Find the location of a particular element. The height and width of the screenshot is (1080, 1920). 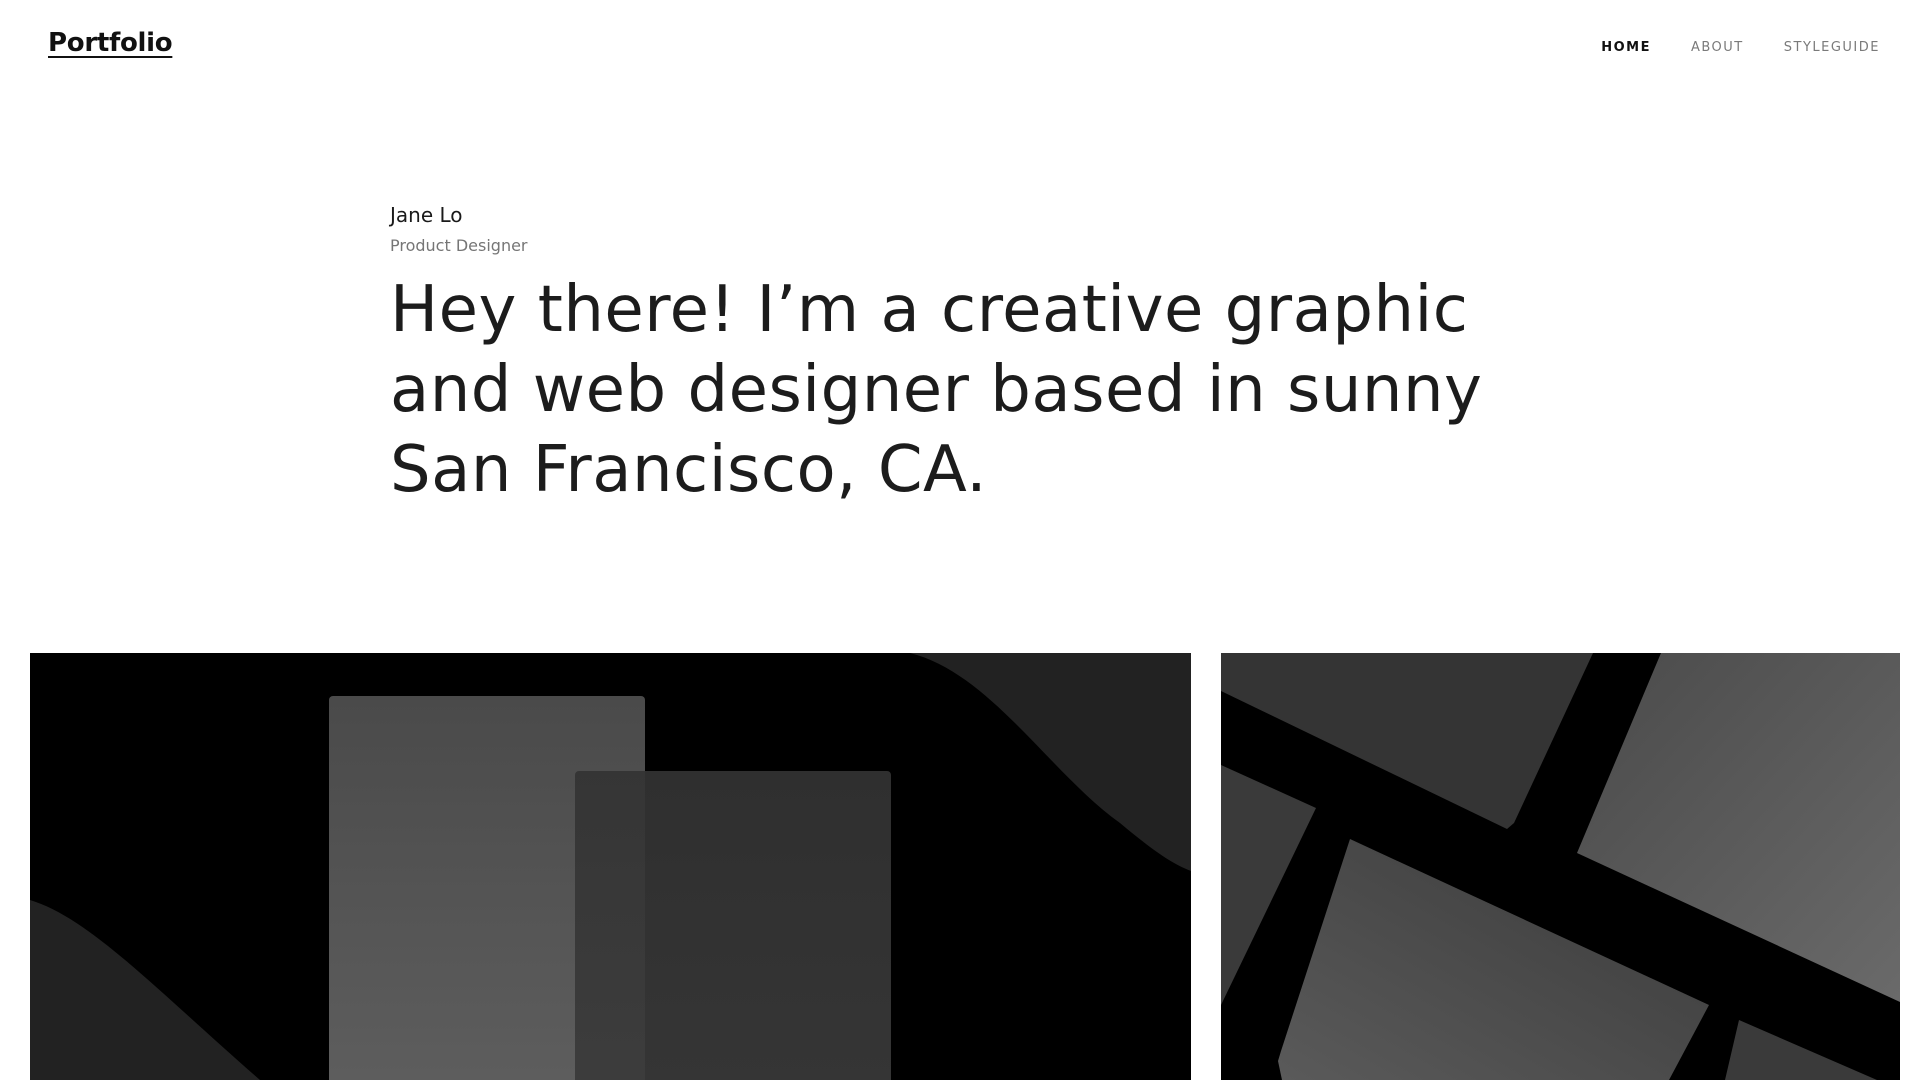

project-tile is located at coordinates (1560, 866).